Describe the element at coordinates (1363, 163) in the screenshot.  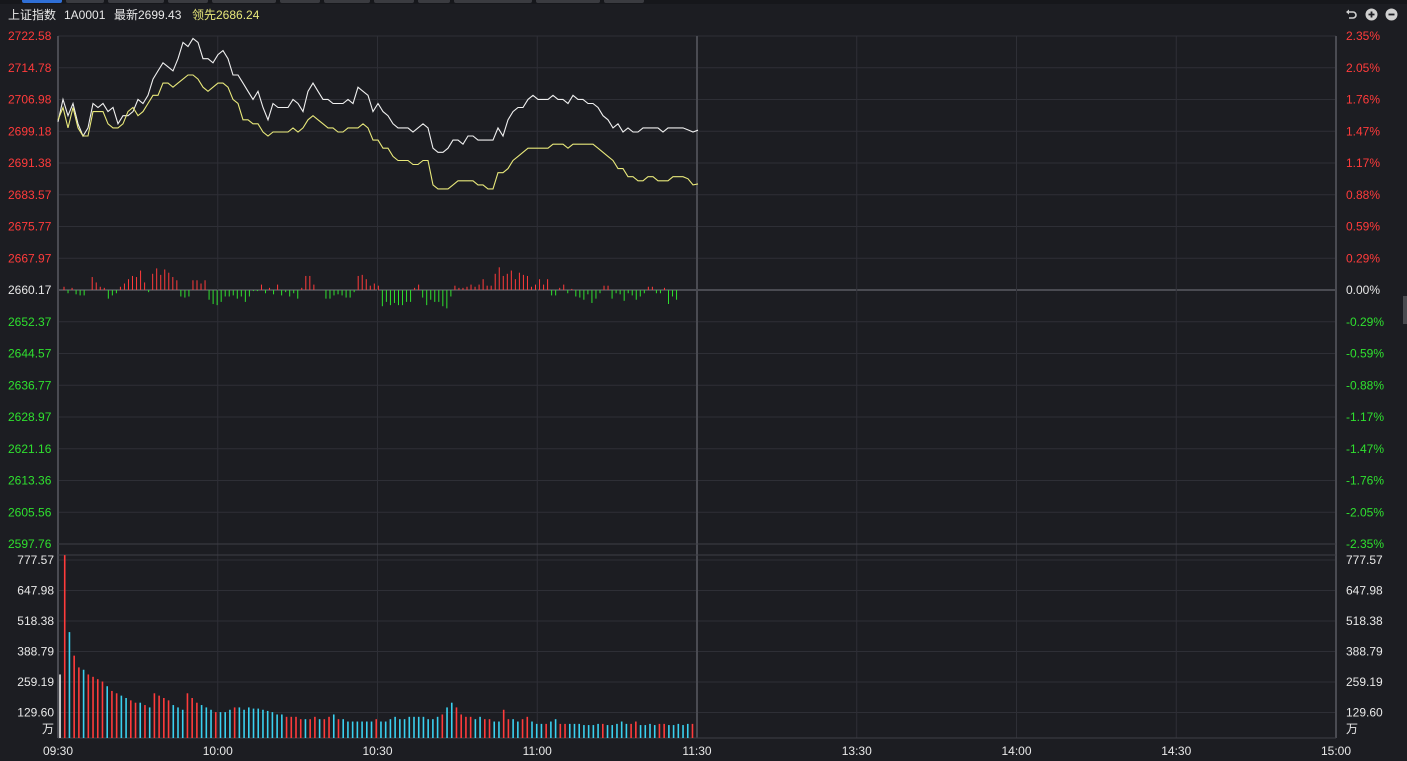
I see `percent-tick-label: 1.17%` at that location.